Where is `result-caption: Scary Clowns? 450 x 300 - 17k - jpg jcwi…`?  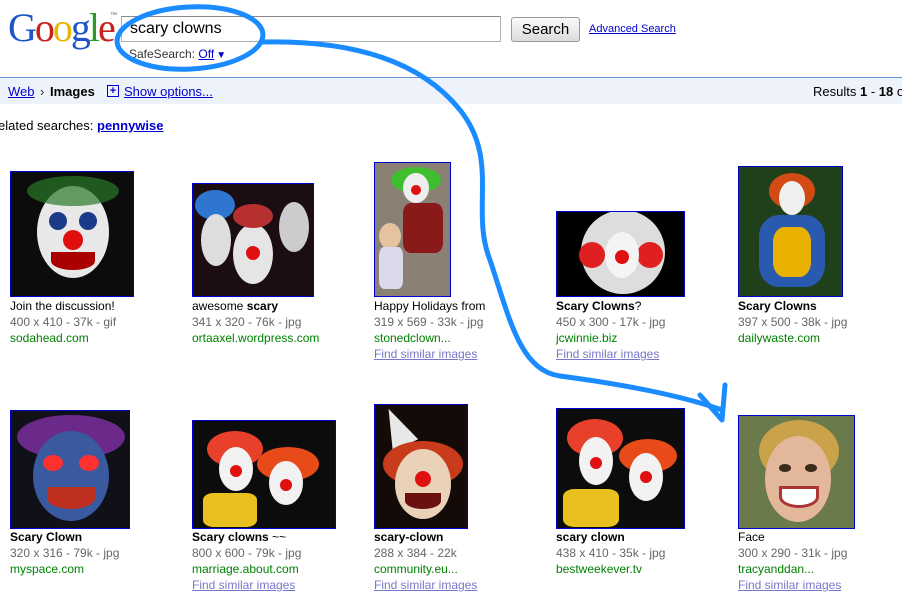
result-caption: Scary Clowns? 450 x 300 - 17k - jpg jcwi… is located at coordinates (610, 330).